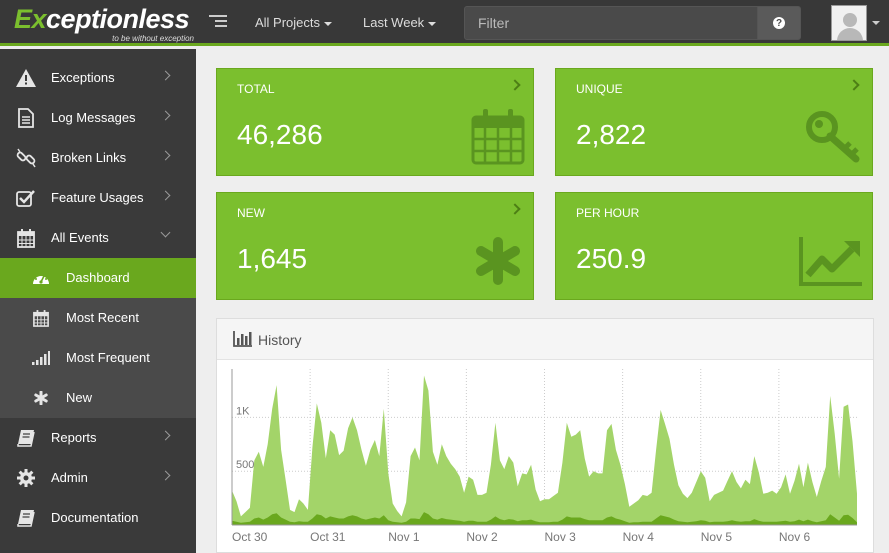 The width and height of the screenshot is (889, 553). I want to click on x-tick-label: Oct 30, so click(250, 537).